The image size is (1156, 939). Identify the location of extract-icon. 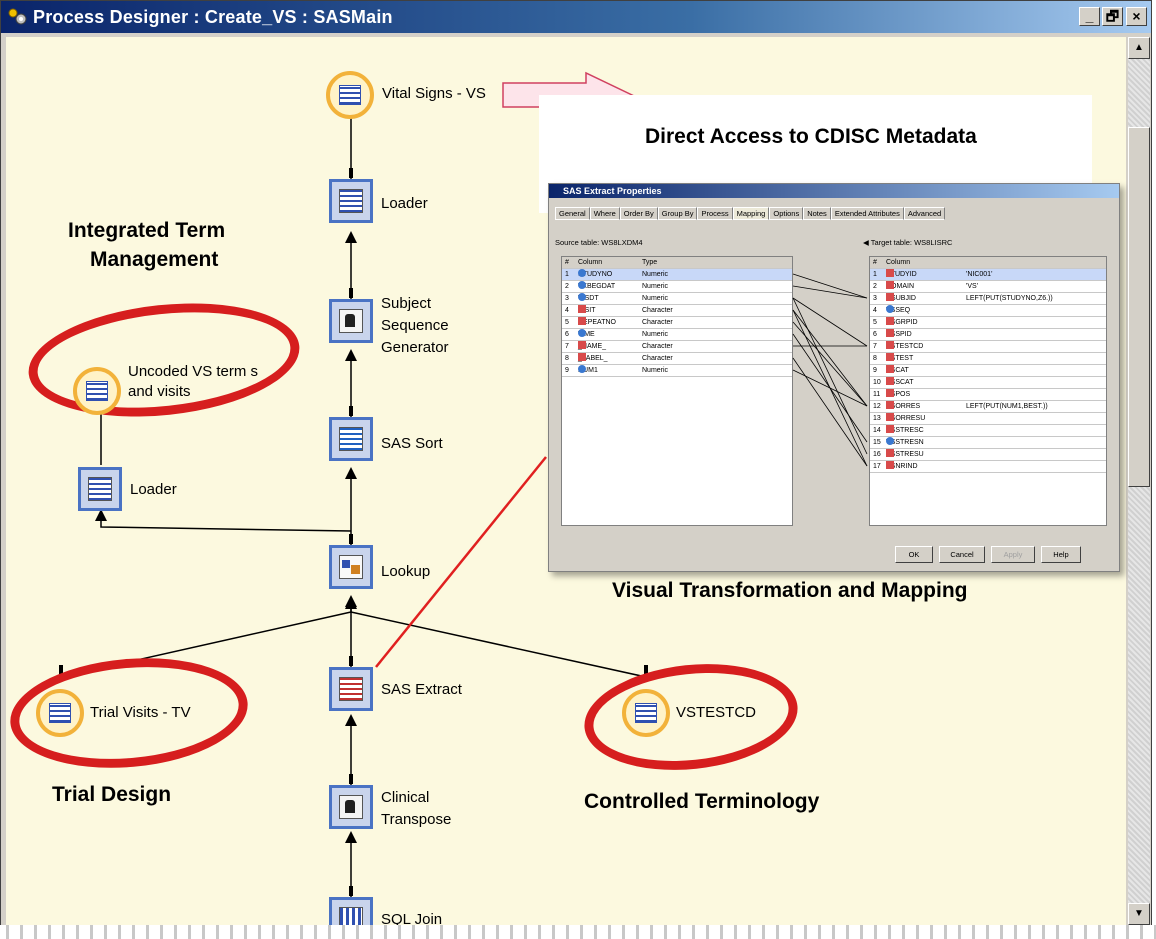
(351, 689).